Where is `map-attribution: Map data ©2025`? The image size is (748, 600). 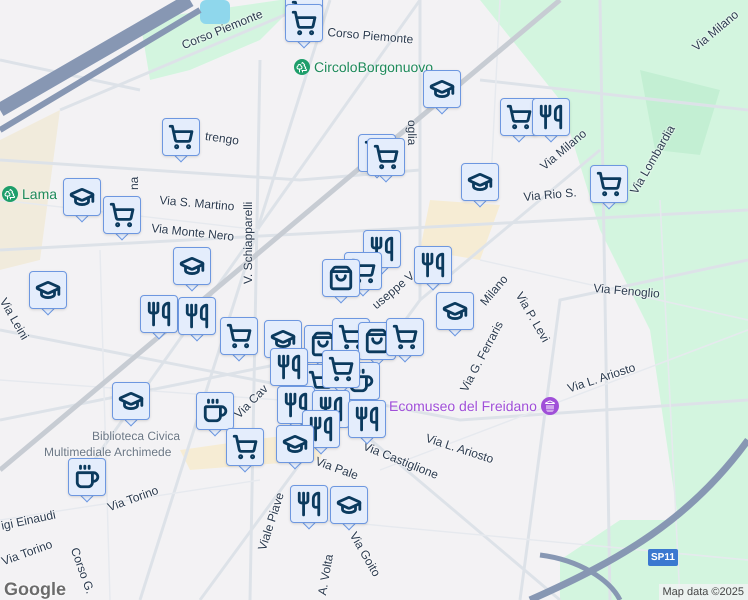 map-attribution: Map data ©2025 is located at coordinates (703, 592).